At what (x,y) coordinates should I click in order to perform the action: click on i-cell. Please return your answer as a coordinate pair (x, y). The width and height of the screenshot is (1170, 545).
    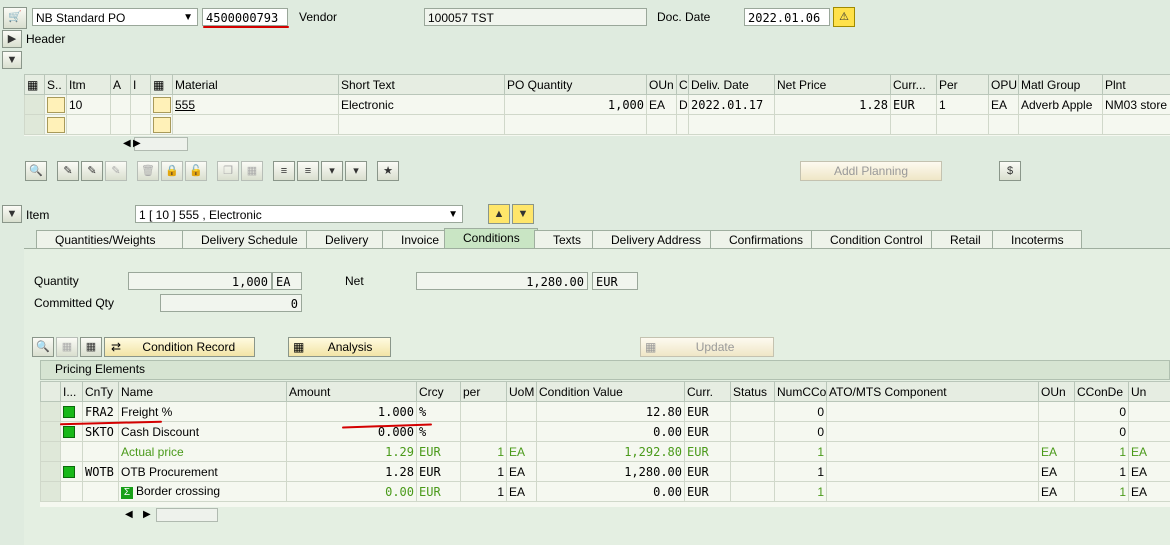
    Looking at the image, I should click on (141, 105).